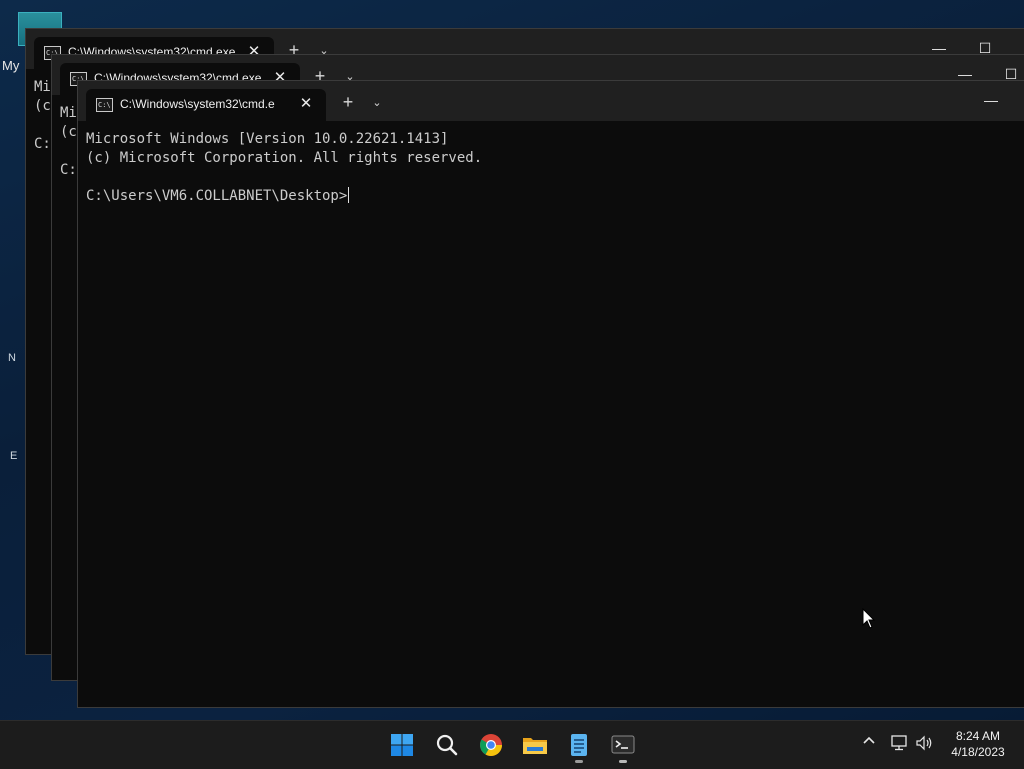 The height and width of the screenshot is (769, 1024). I want to click on chevron-up-icon, so click(869, 740).